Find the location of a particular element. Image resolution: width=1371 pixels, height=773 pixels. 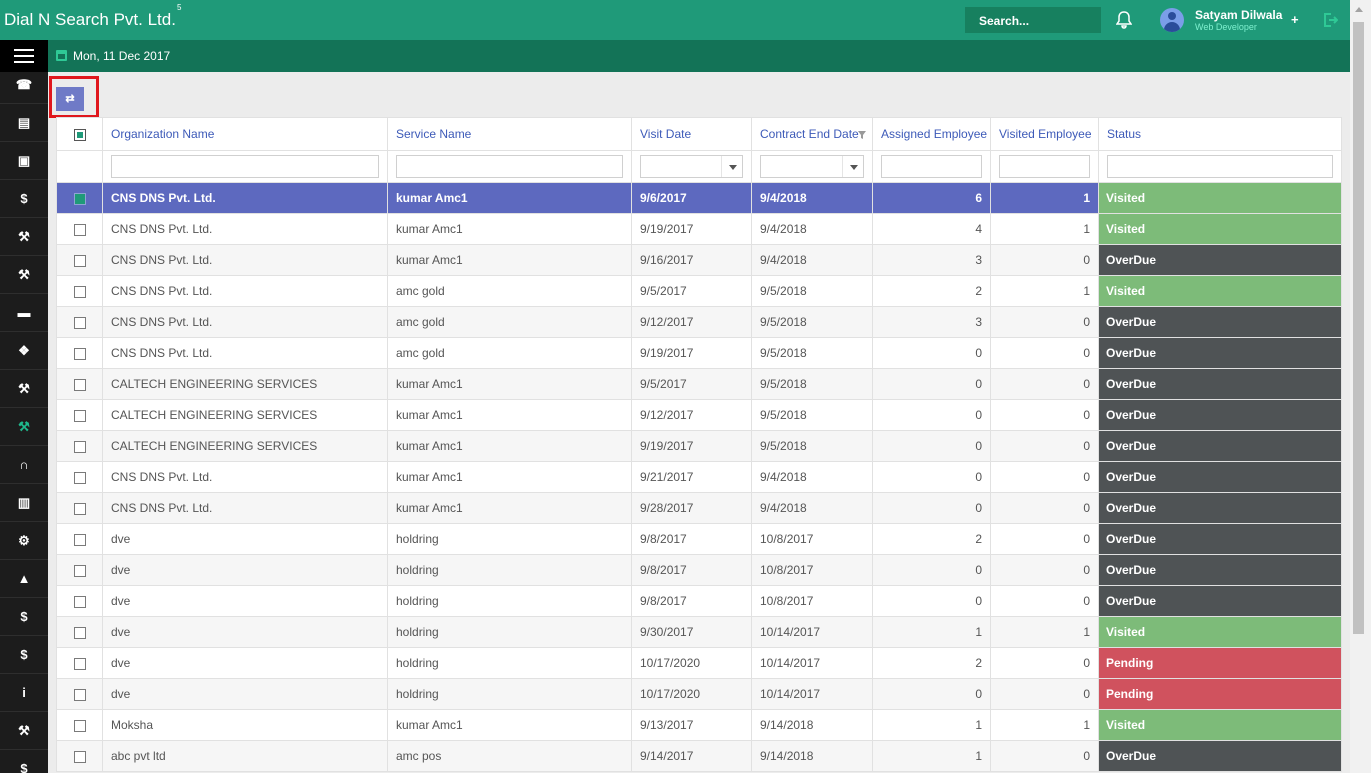

info-icon: i is located at coordinates (24, 693).